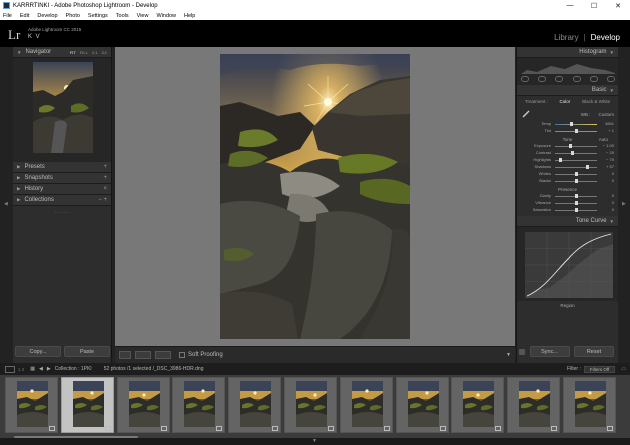 This screenshot has height=445, width=630. I want to click on exposure-slider-knob, so click(571, 146).